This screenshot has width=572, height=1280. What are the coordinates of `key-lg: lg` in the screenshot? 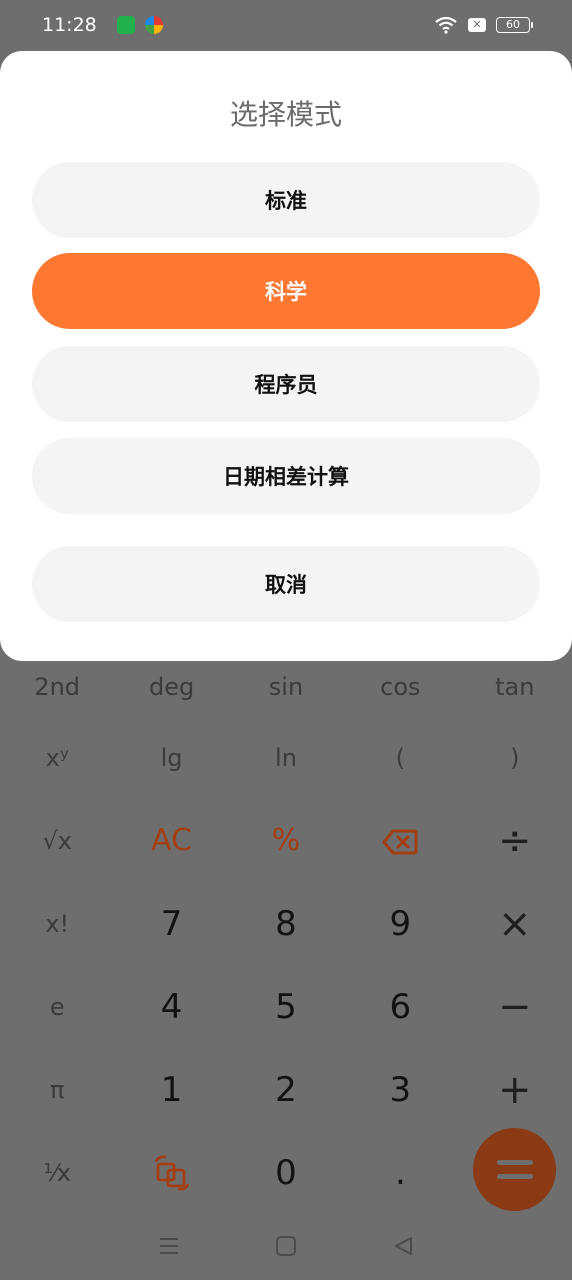 It's located at (171, 758).